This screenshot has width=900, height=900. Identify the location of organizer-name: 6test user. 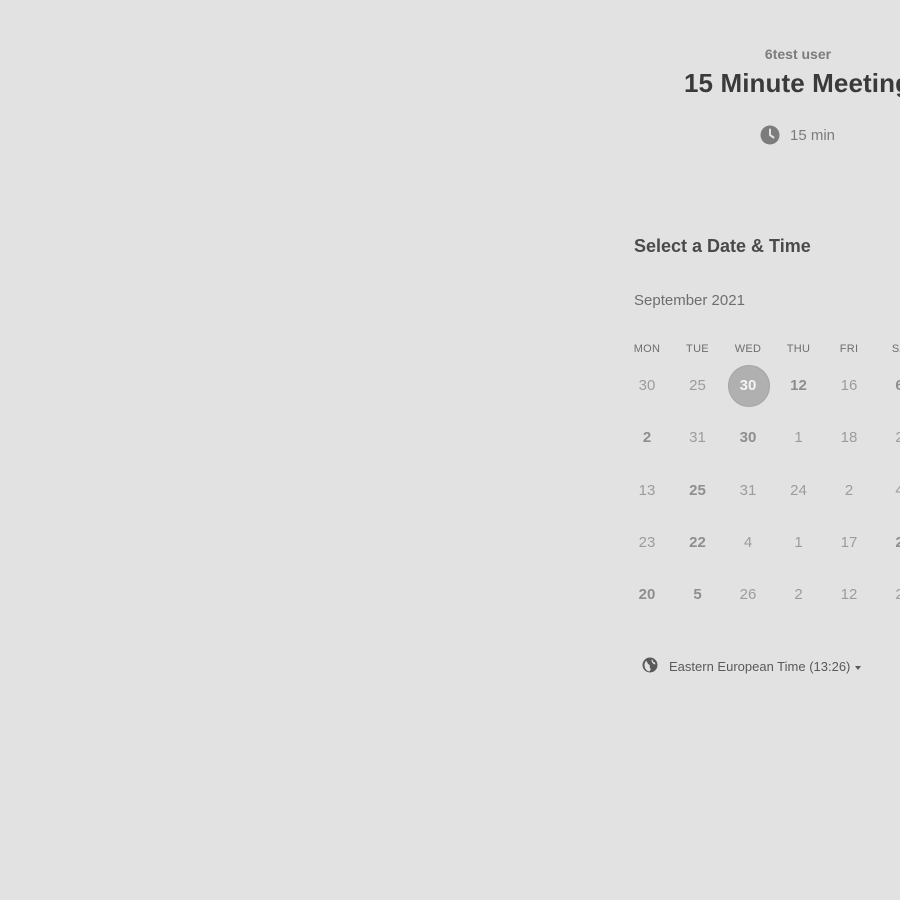
(798, 54).